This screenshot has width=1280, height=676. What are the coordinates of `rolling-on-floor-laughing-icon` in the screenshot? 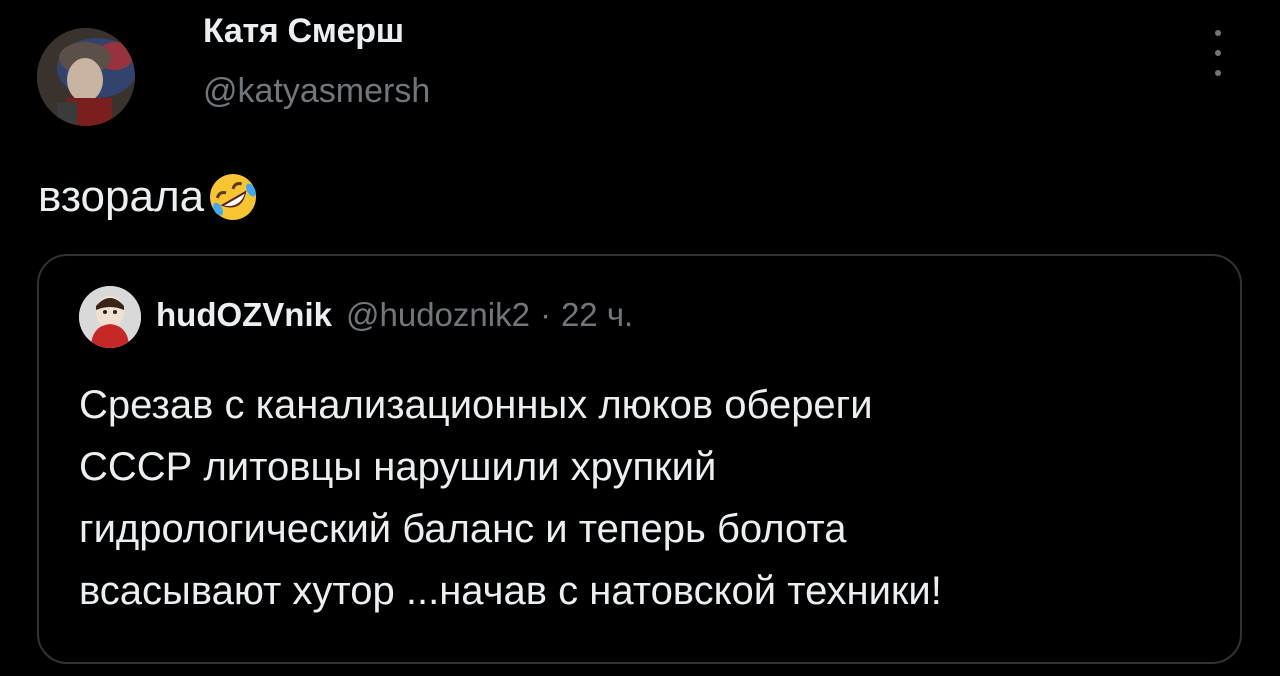 It's located at (233, 197).